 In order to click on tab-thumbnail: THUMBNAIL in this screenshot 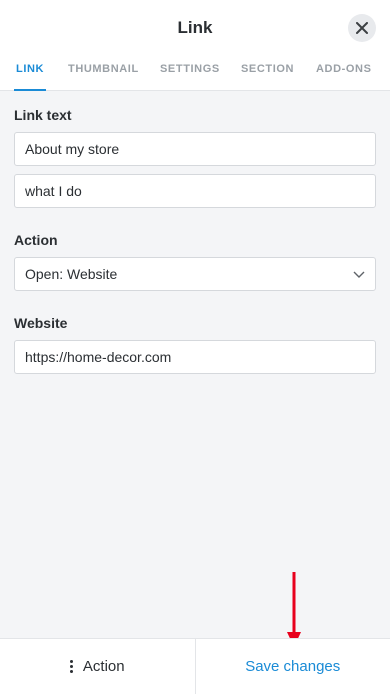, I will do `click(103, 69)`.